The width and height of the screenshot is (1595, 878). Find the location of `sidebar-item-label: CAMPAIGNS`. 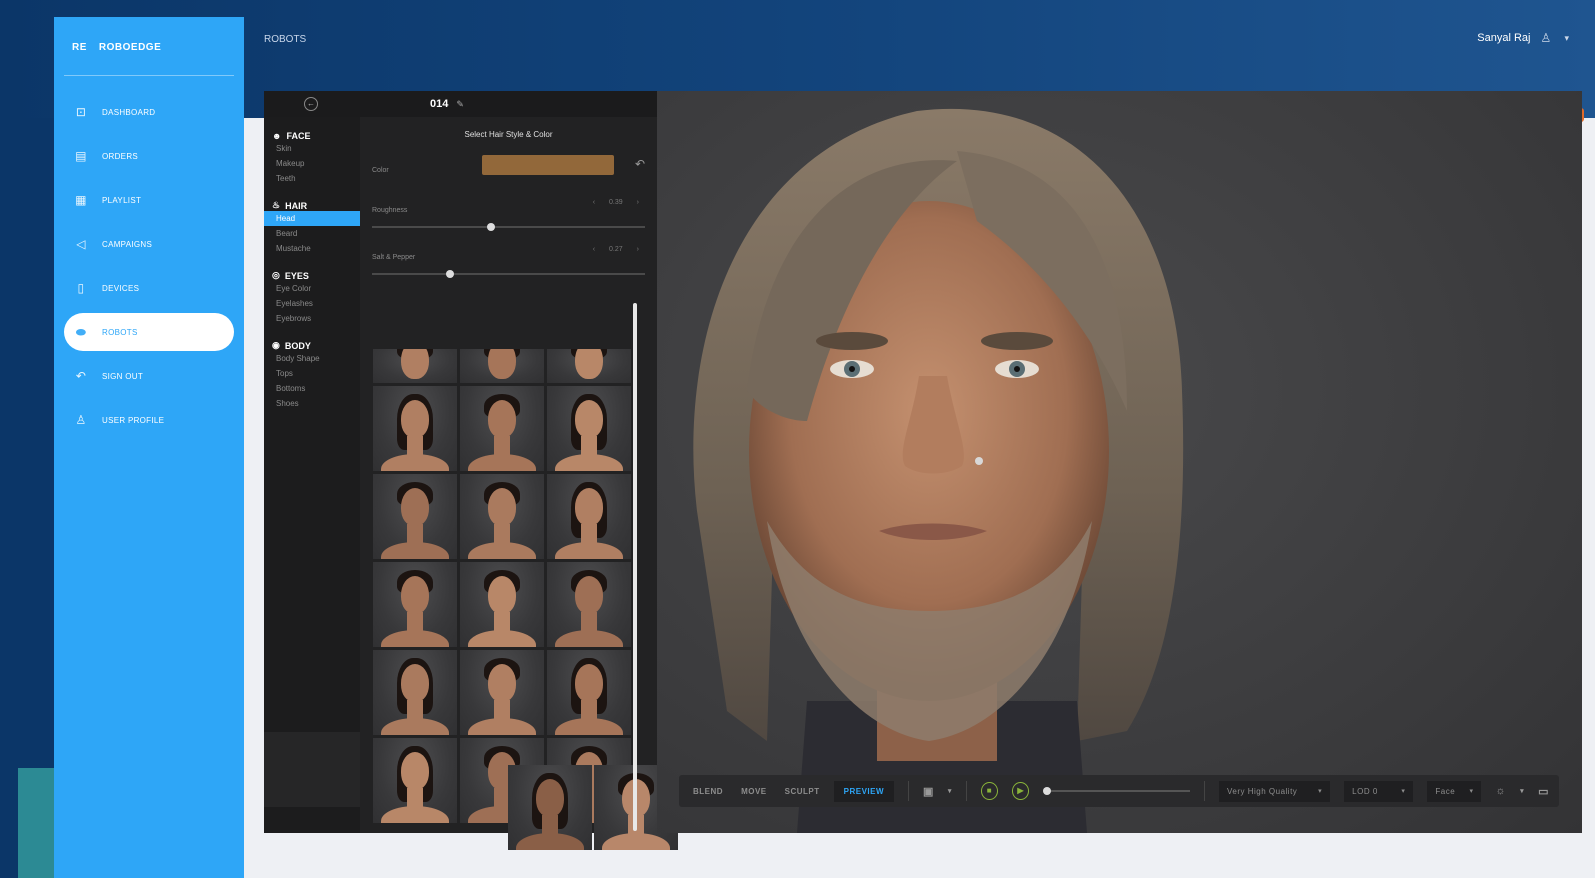

sidebar-item-label: CAMPAIGNS is located at coordinates (127, 244).